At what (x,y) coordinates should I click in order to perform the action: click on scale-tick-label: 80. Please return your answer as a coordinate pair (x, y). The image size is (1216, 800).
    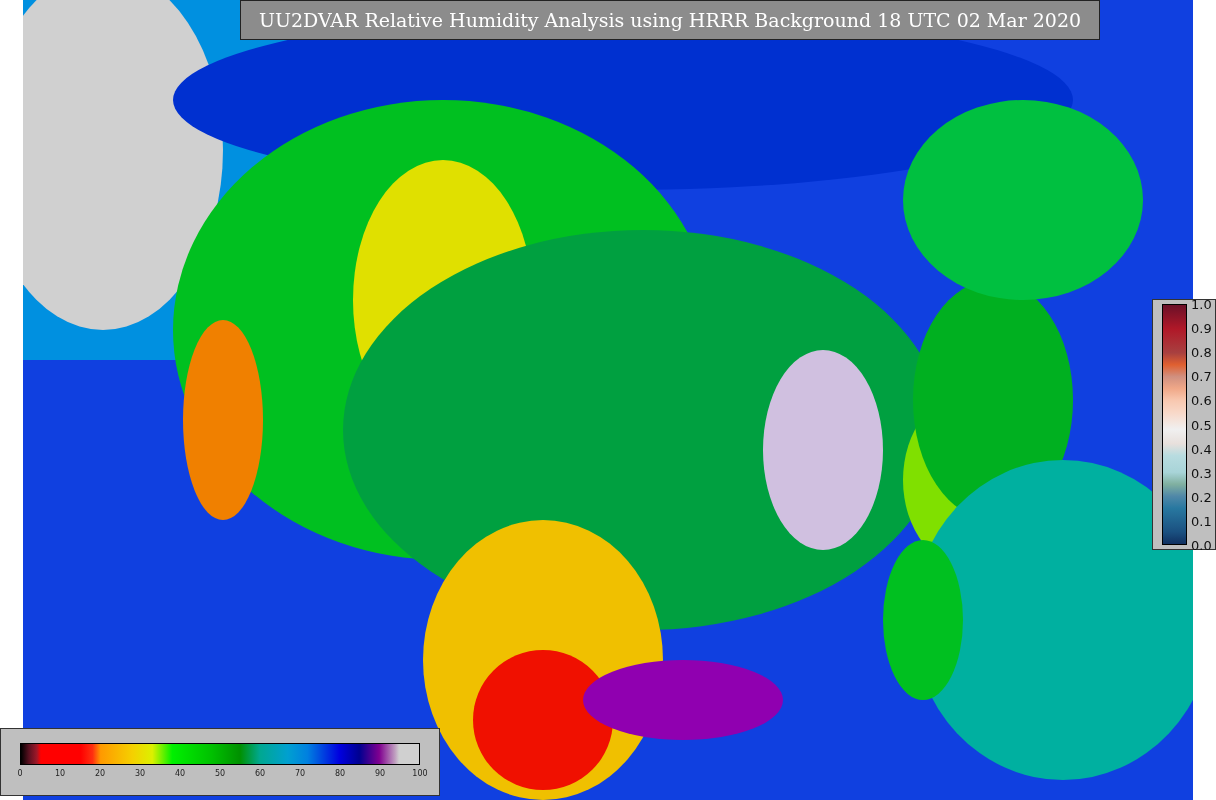
    Looking at the image, I should click on (340, 773).